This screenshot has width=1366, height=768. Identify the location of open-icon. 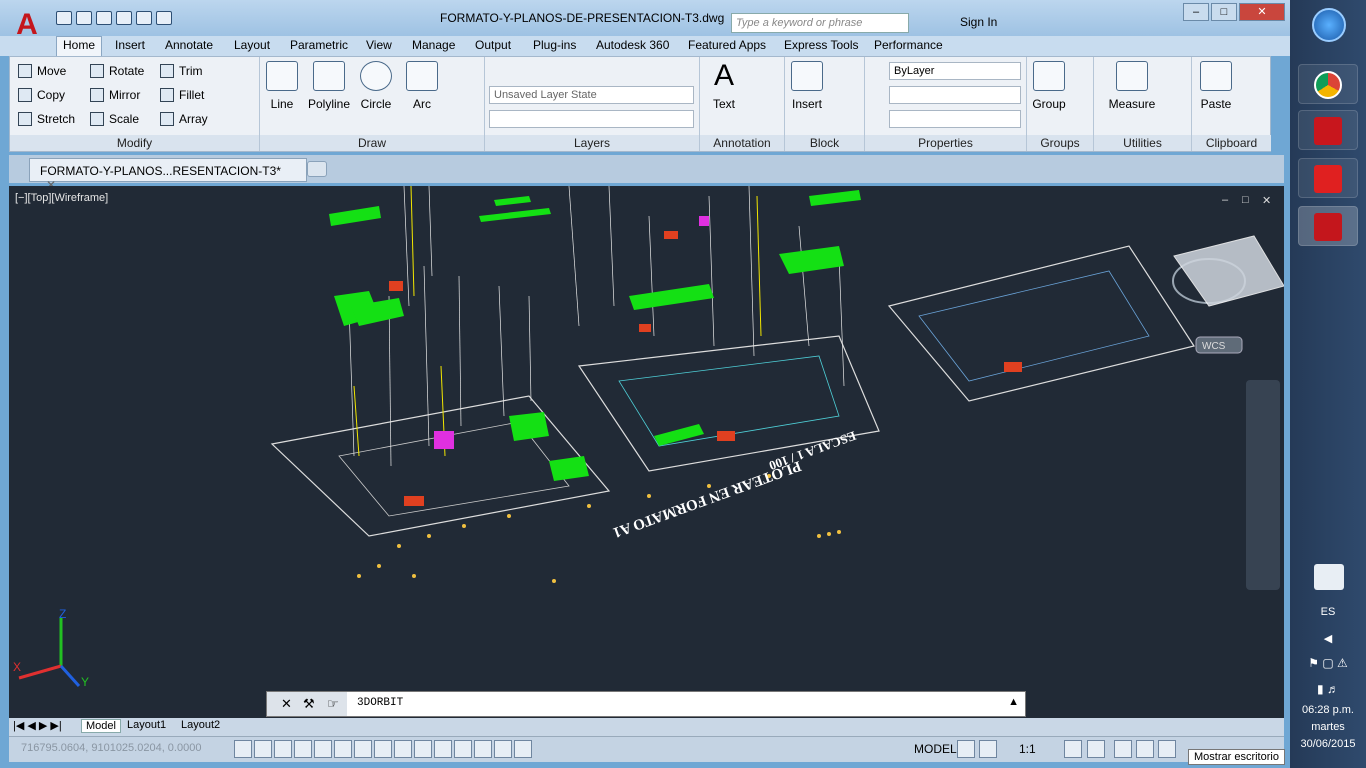
(84, 18).